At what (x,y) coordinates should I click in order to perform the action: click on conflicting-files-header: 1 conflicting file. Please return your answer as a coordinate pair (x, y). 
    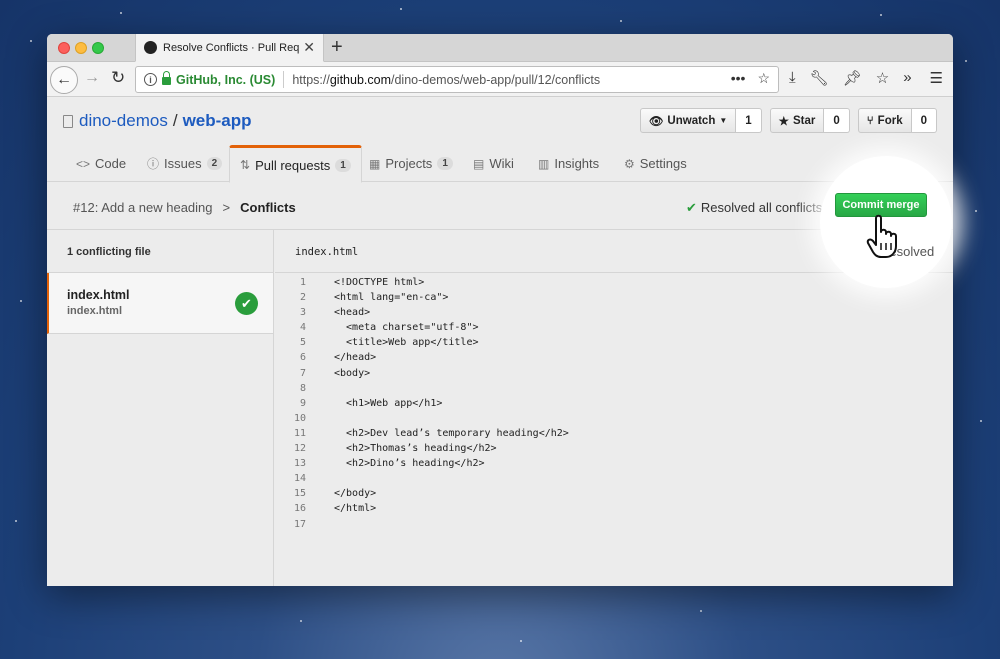
    Looking at the image, I should click on (160, 251).